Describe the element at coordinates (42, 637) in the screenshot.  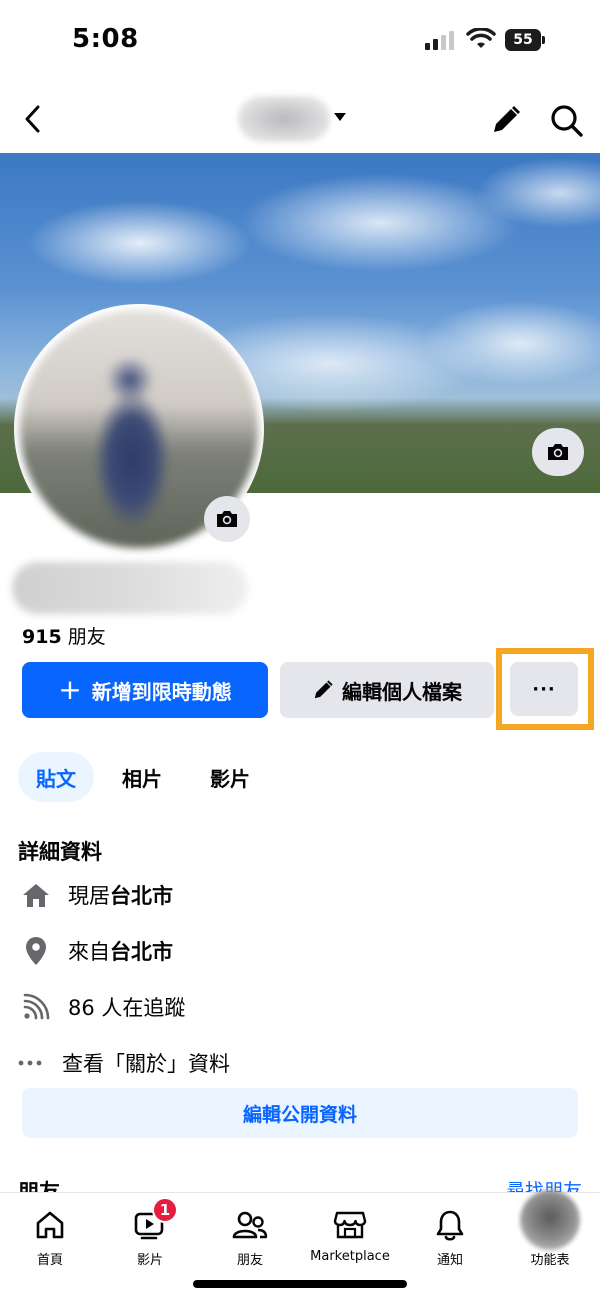
I see `friends-count-number: 915` at that location.